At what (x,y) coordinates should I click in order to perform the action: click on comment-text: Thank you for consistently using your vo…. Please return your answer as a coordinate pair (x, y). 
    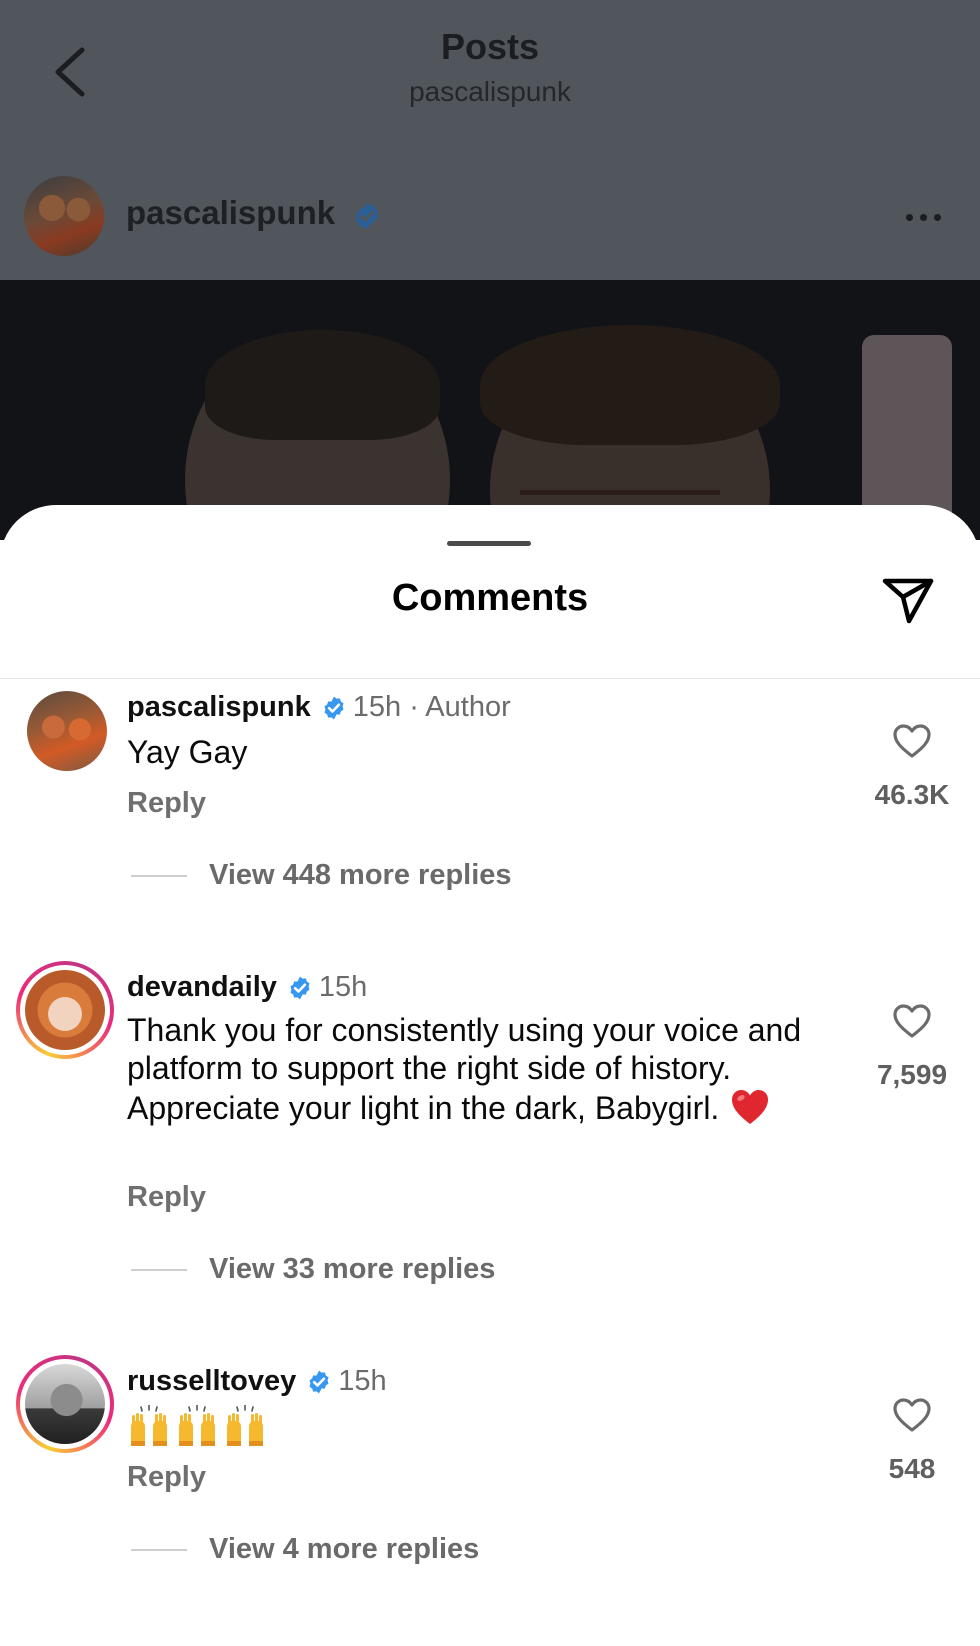
    Looking at the image, I should click on (464, 1069).